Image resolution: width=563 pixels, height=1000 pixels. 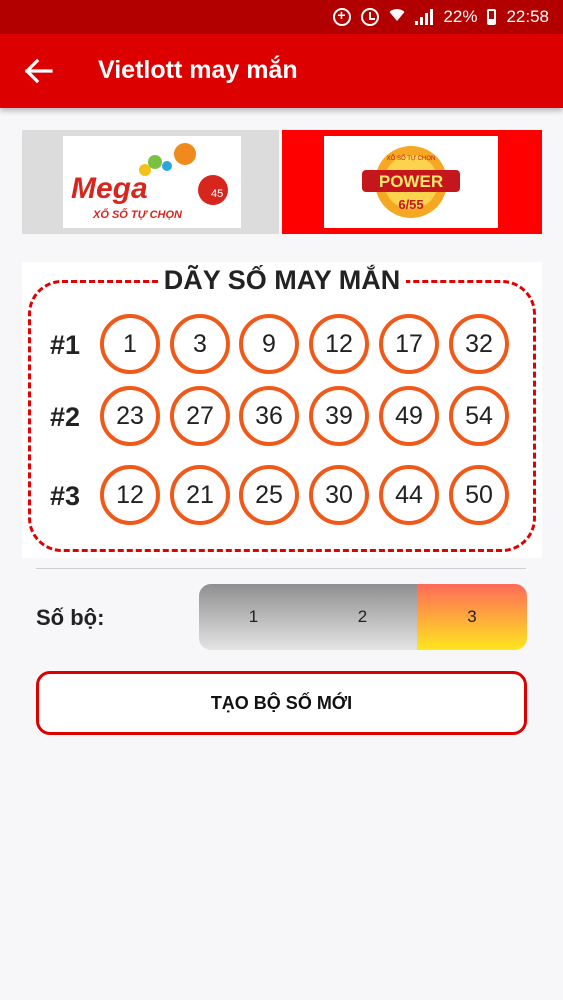 I want to click on row-label: #2, so click(x=65, y=417).